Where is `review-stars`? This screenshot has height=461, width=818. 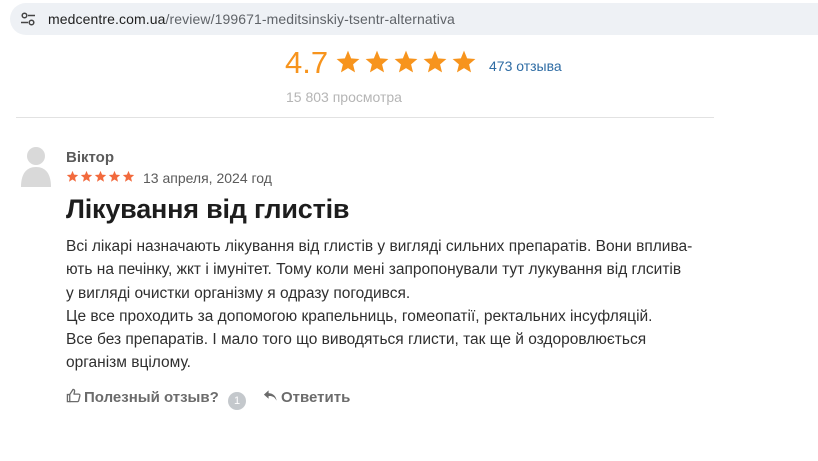
review-stars is located at coordinates (100, 176).